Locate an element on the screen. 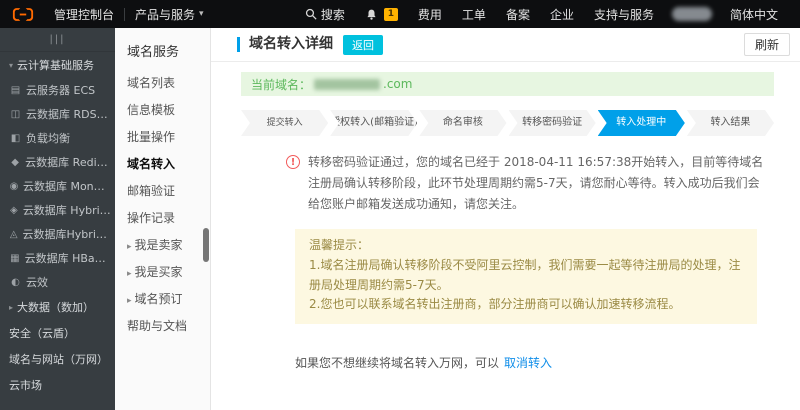 The width and height of the screenshot is (800, 410). sidebar-item-label: 云数据库 MongoDB 版 is located at coordinates (66, 186).